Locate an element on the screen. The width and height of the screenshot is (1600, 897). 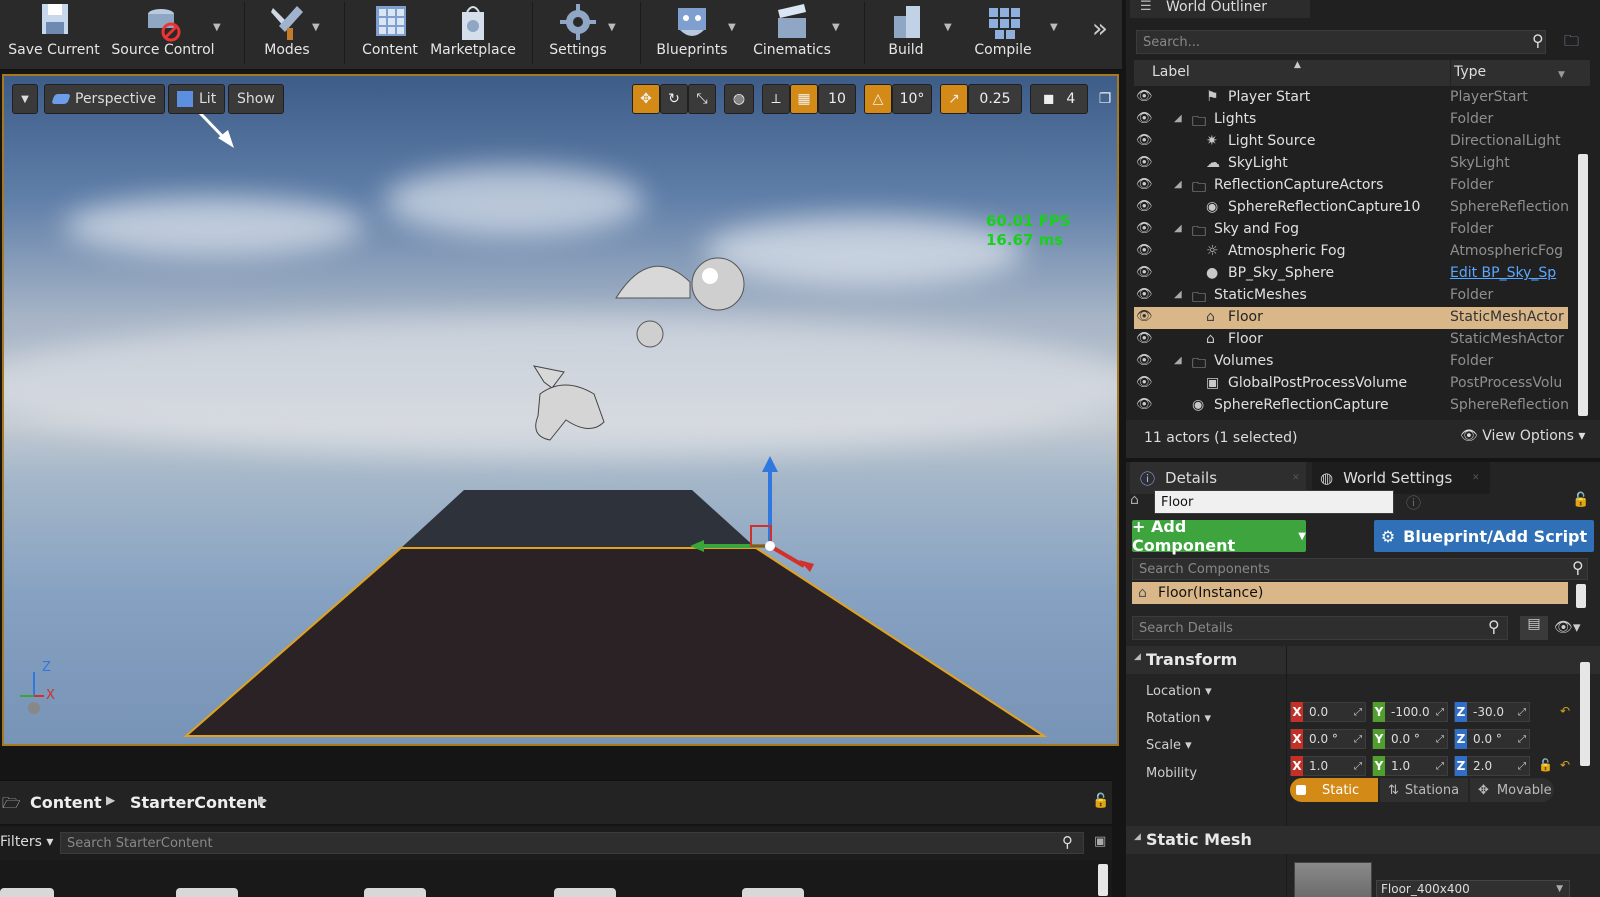
modes-button: Modes is located at coordinates (287, 33).